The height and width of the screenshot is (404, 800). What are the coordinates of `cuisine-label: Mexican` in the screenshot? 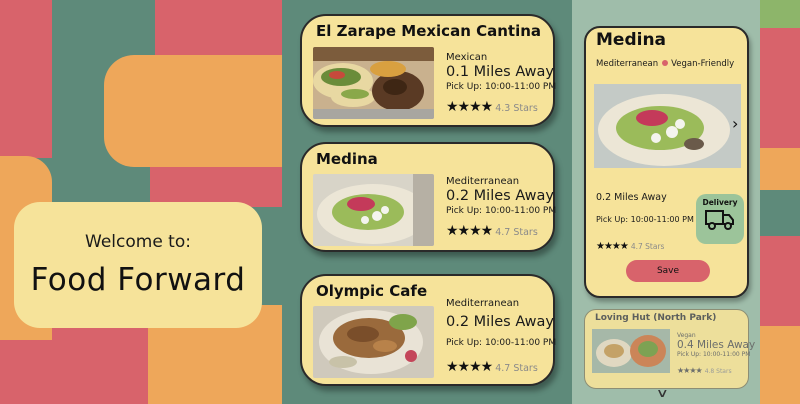 It's located at (467, 57).